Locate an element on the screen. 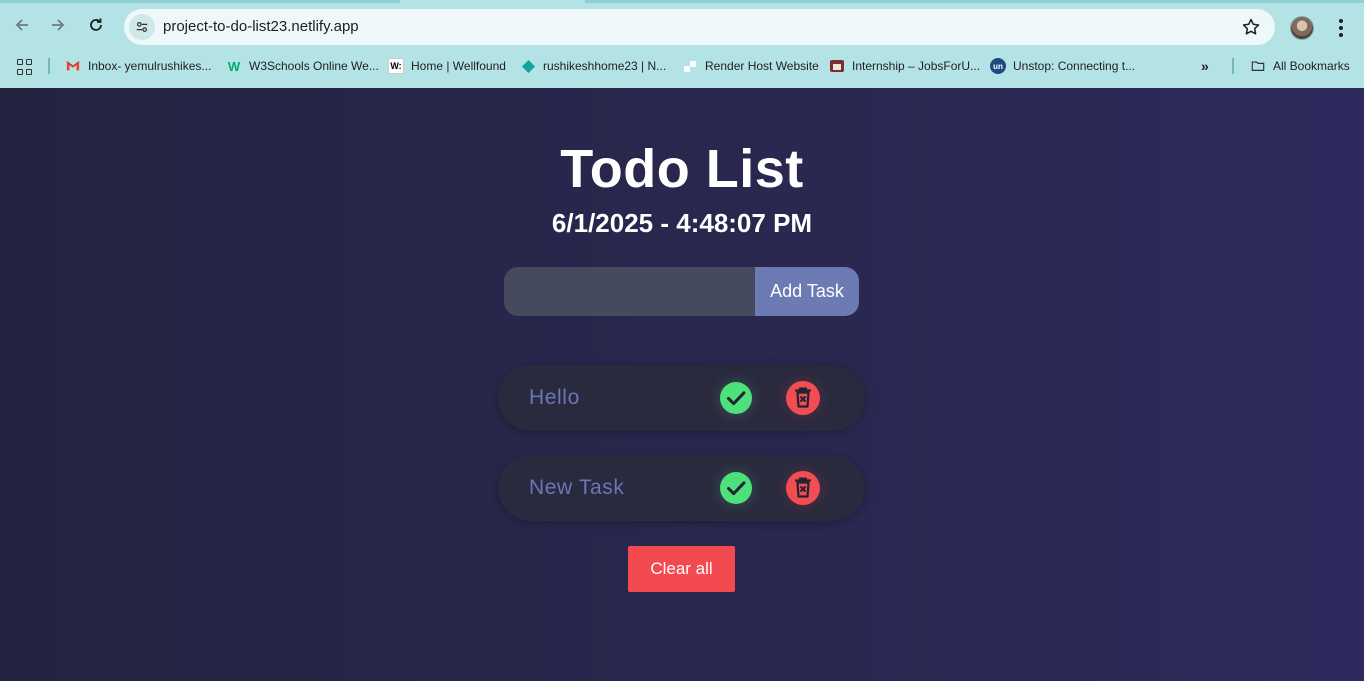  jobsforu-icon is located at coordinates (837, 66).